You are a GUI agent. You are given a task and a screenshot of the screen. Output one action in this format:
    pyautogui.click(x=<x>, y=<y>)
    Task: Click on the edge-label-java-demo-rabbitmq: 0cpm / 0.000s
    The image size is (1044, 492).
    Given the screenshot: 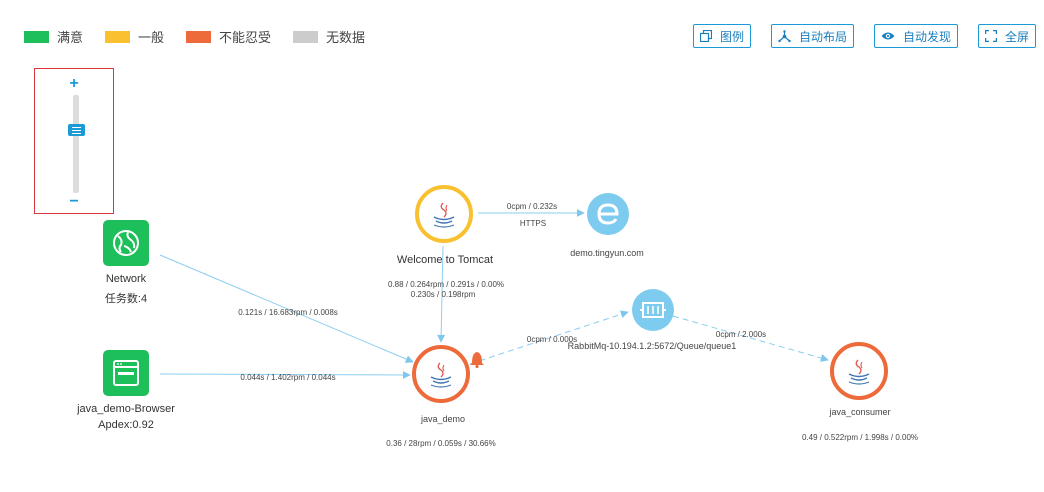 What is the action you would take?
    pyautogui.click(x=552, y=339)
    